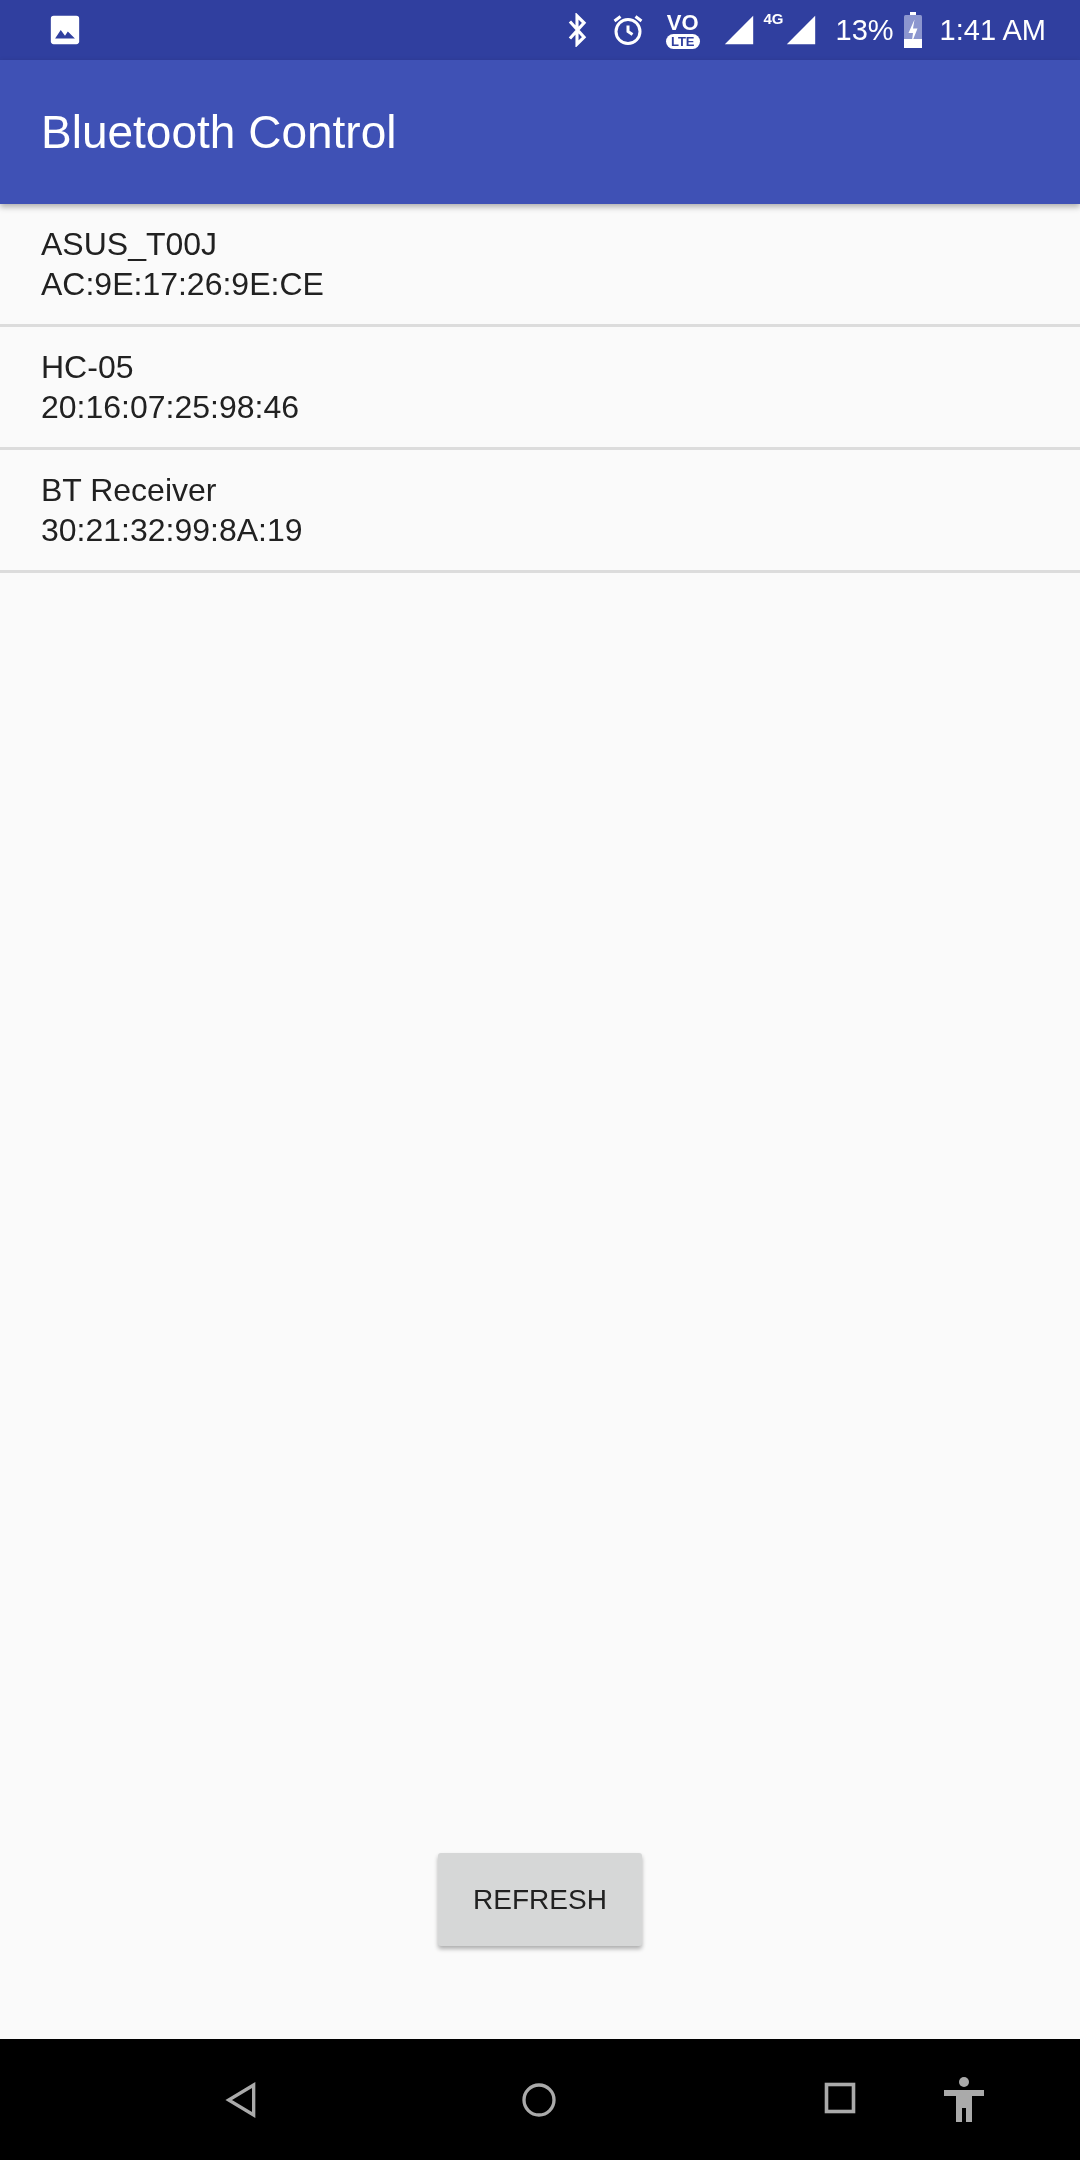  Describe the element at coordinates (773, 18) in the screenshot. I see `network-type-label: 4G` at that location.